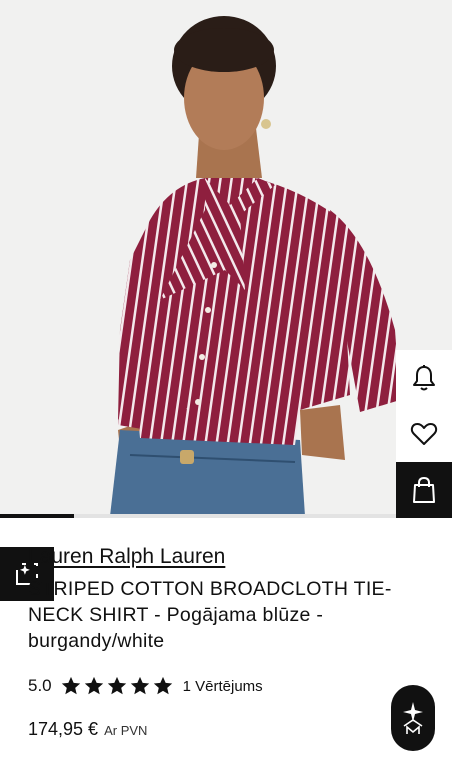 The image size is (452, 768). I want to click on rating-stars, so click(117, 686).